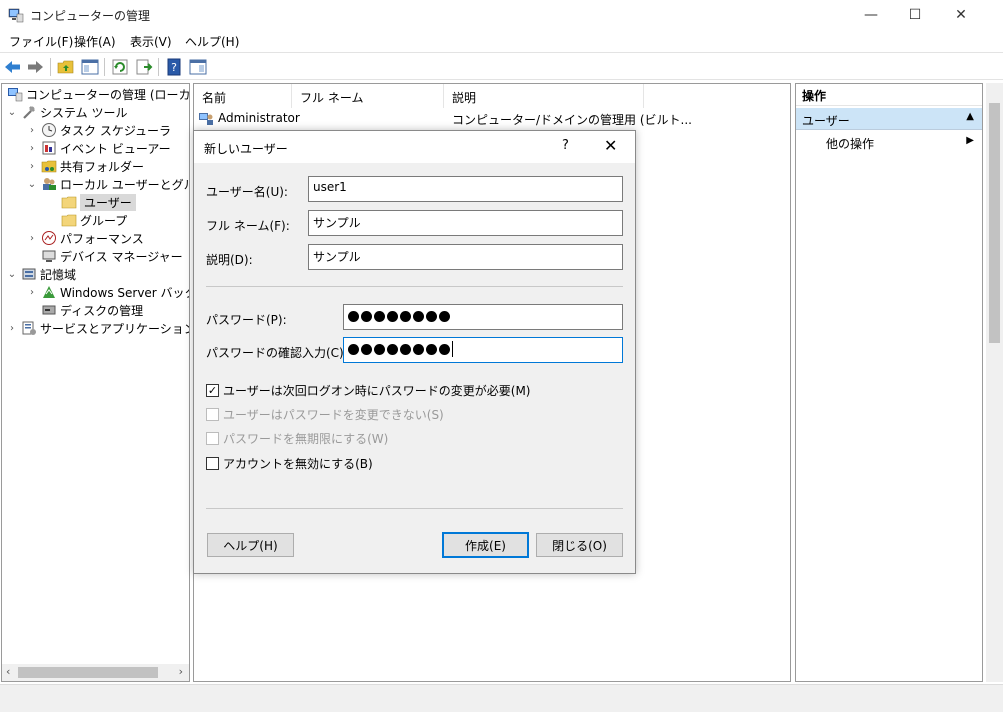  What do you see at coordinates (91, 202) in the screenshot?
I see `tree-item-users: ユーザー` at bounding box center [91, 202].